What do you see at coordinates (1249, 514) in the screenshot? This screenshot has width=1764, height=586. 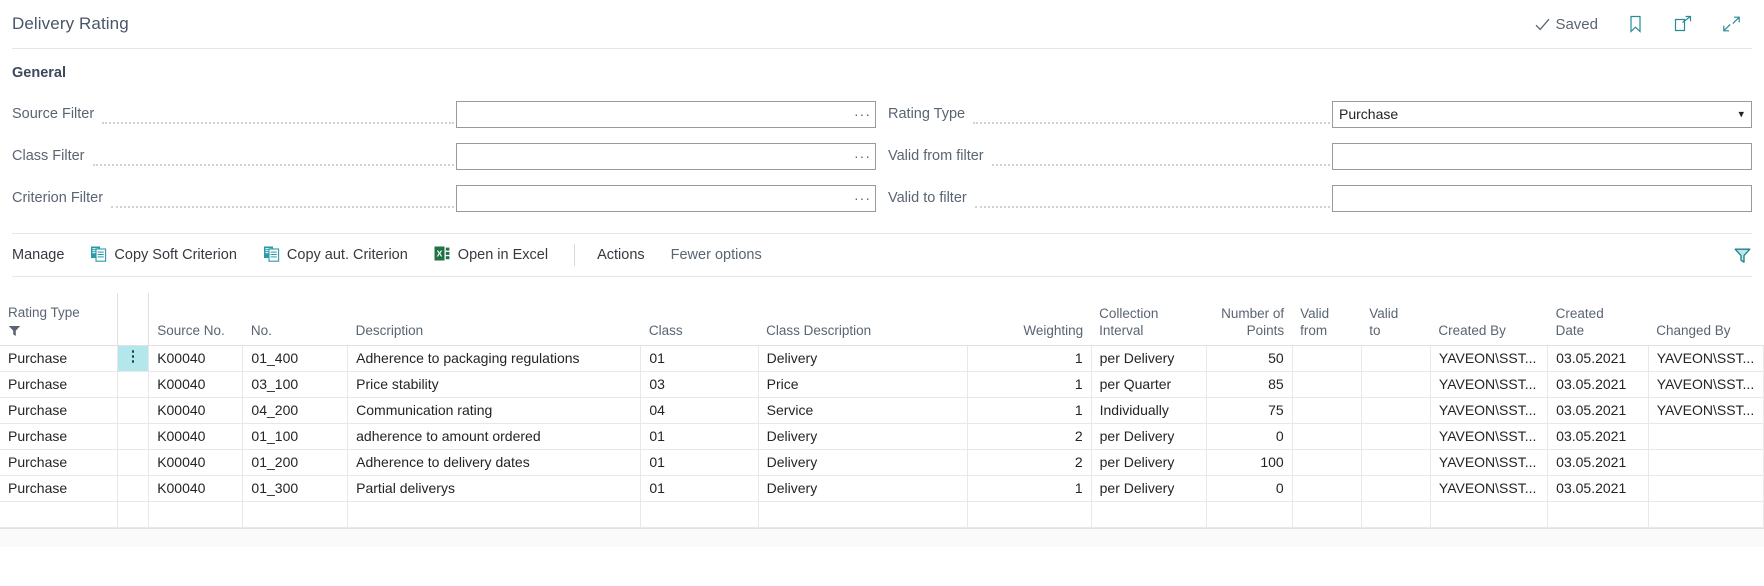 I see `cell-number-of-points` at bounding box center [1249, 514].